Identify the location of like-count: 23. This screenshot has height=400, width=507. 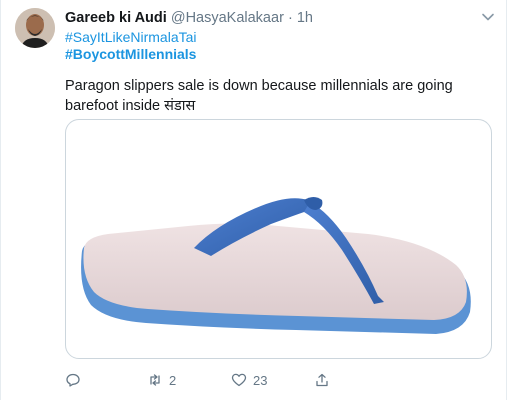
(260, 380).